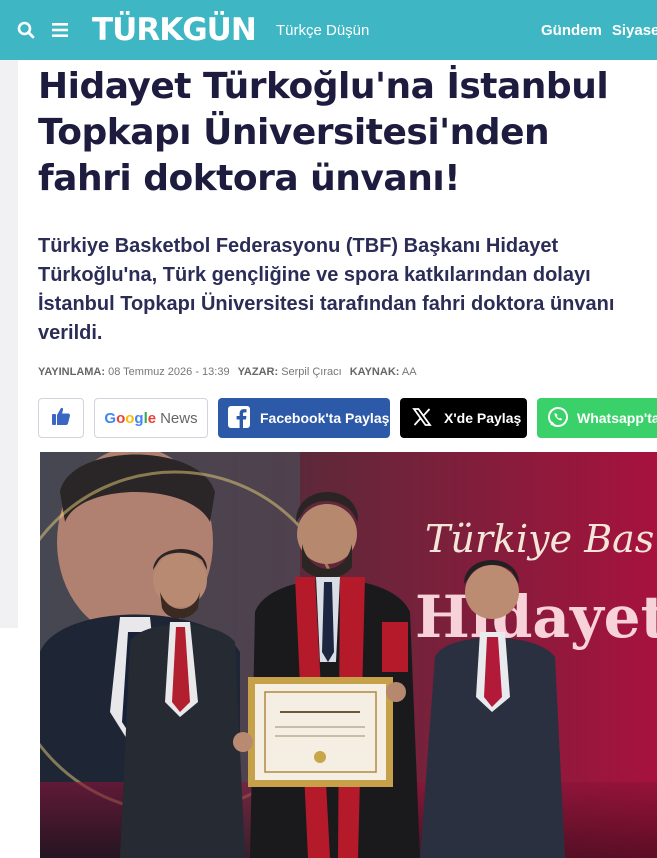 This screenshot has width=657, height=858. What do you see at coordinates (325, 418) in the screenshot?
I see `facebook-share-label: Facebook'ta Paylaş` at bounding box center [325, 418].